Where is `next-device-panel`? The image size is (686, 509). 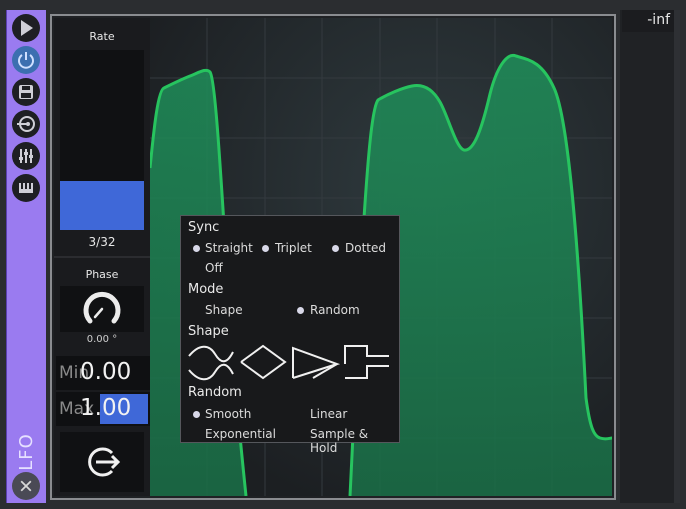 next-device-panel is located at coordinates (650, 256).